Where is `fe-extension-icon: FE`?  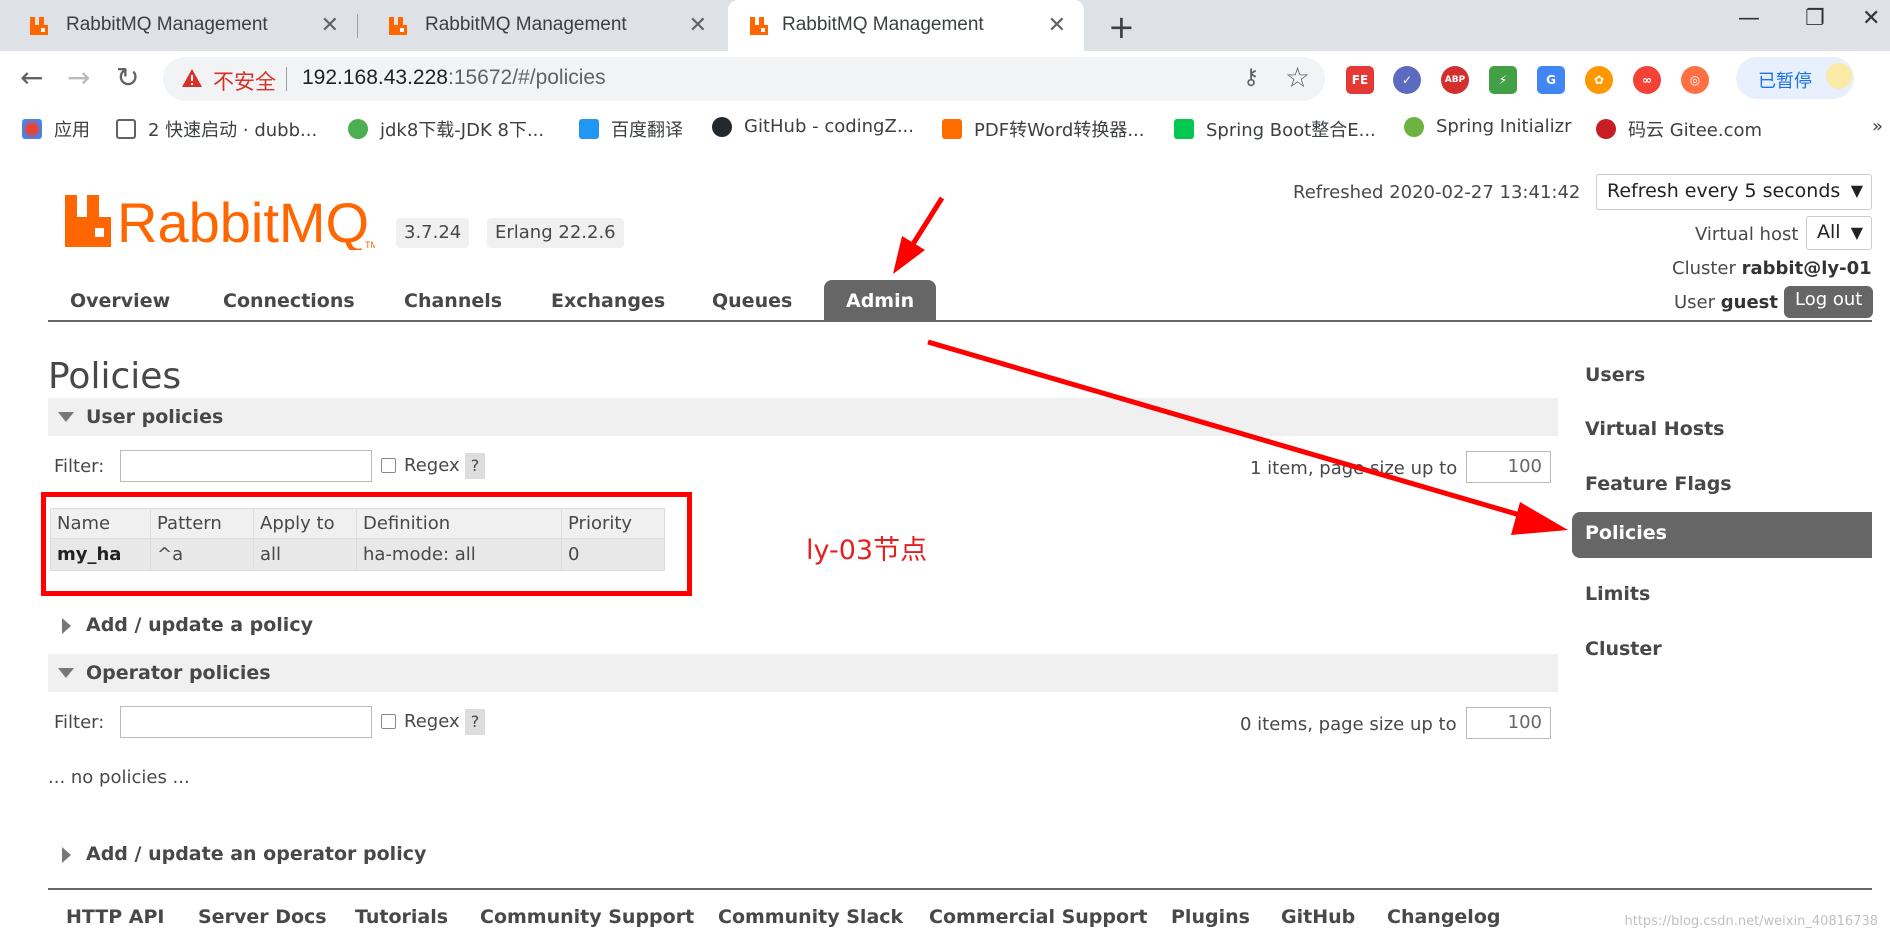
fe-extension-icon: FE is located at coordinates (1360, 80).